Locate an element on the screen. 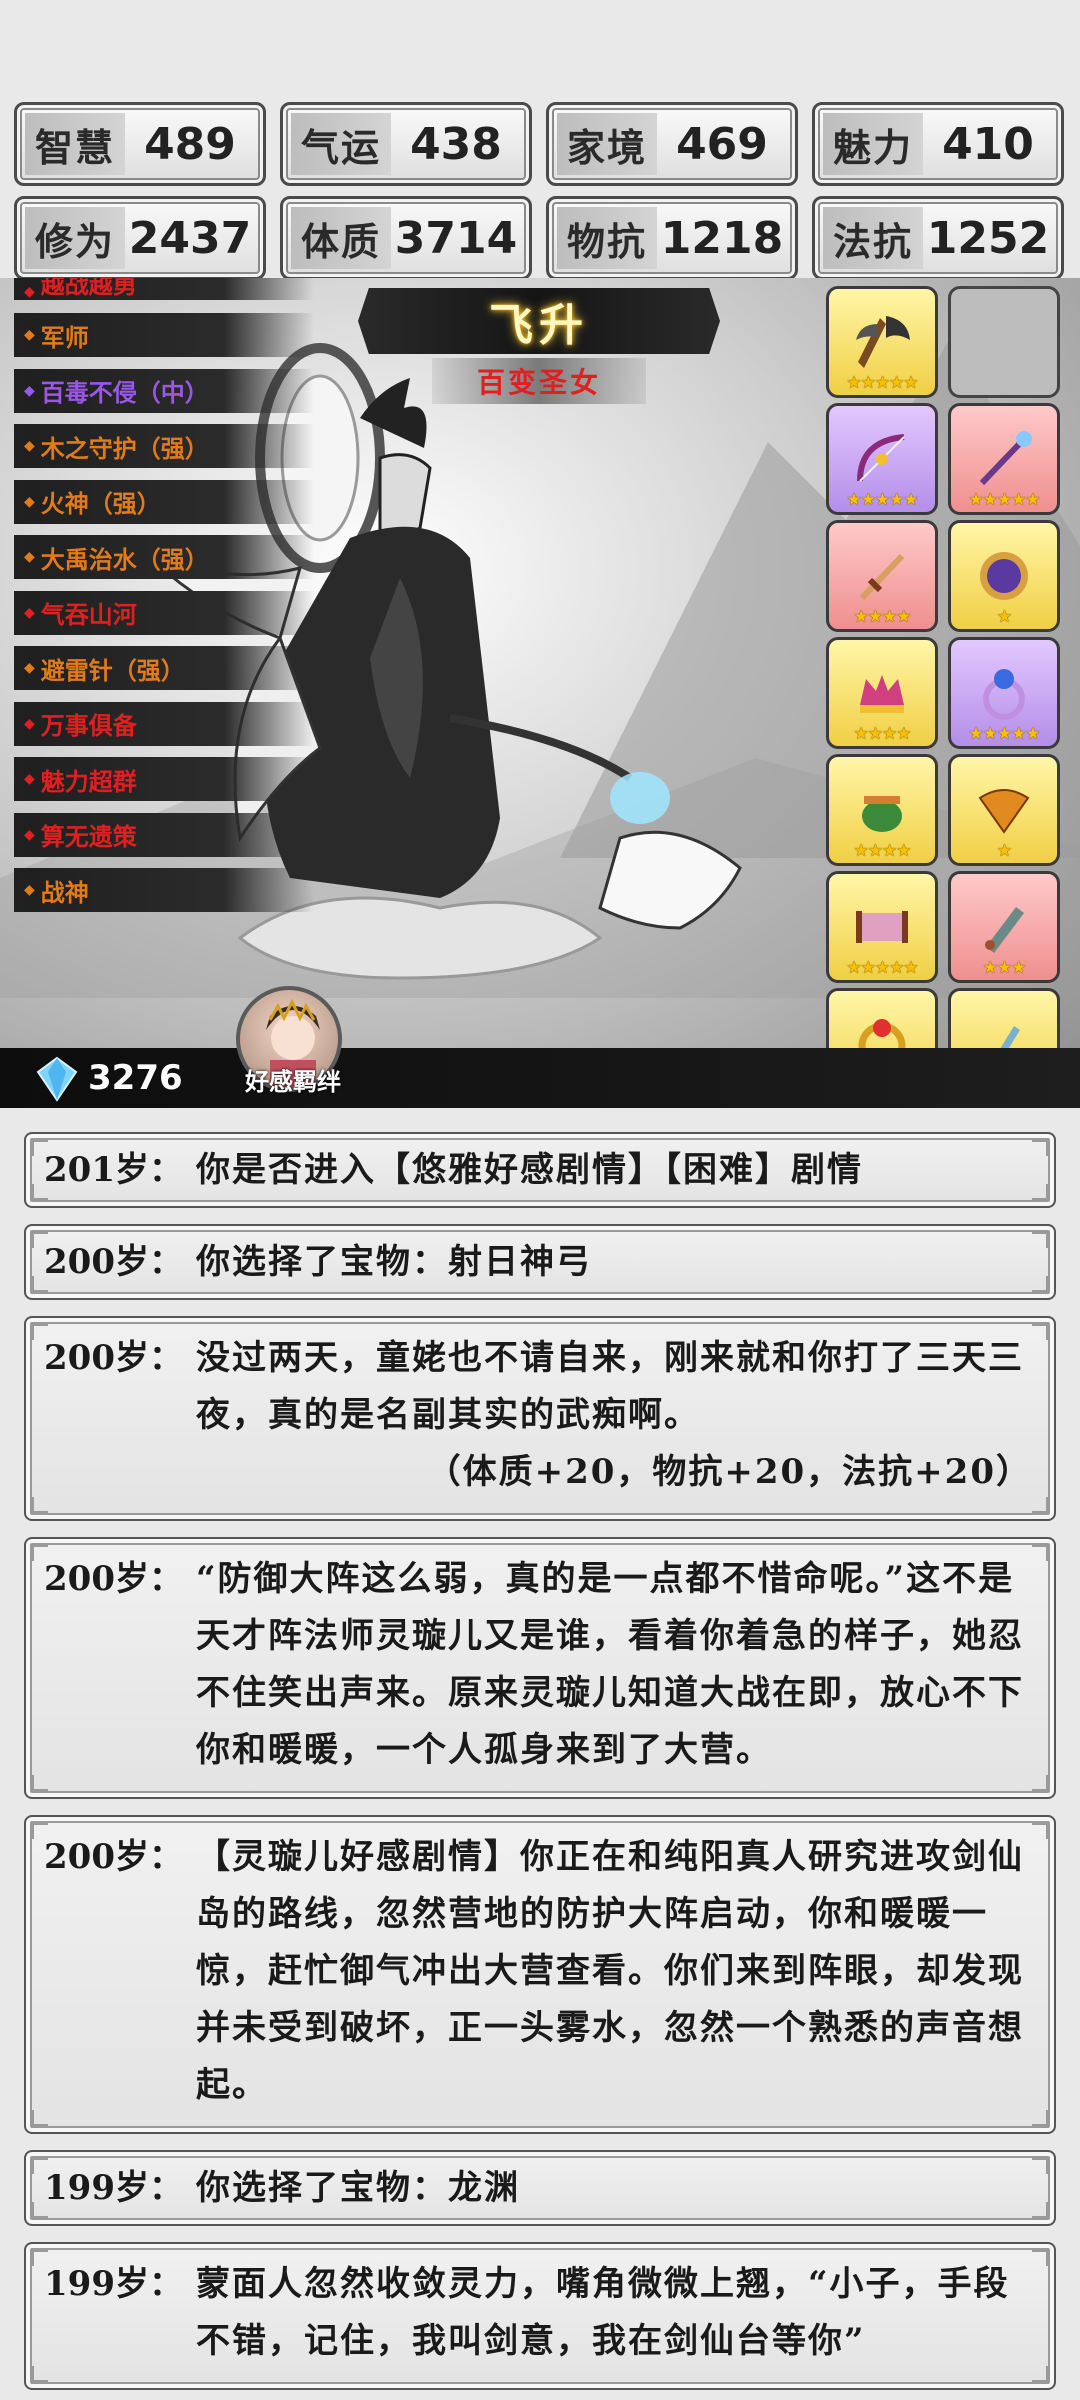  stat-label: 智慧 is located at coordinates (75, 144).